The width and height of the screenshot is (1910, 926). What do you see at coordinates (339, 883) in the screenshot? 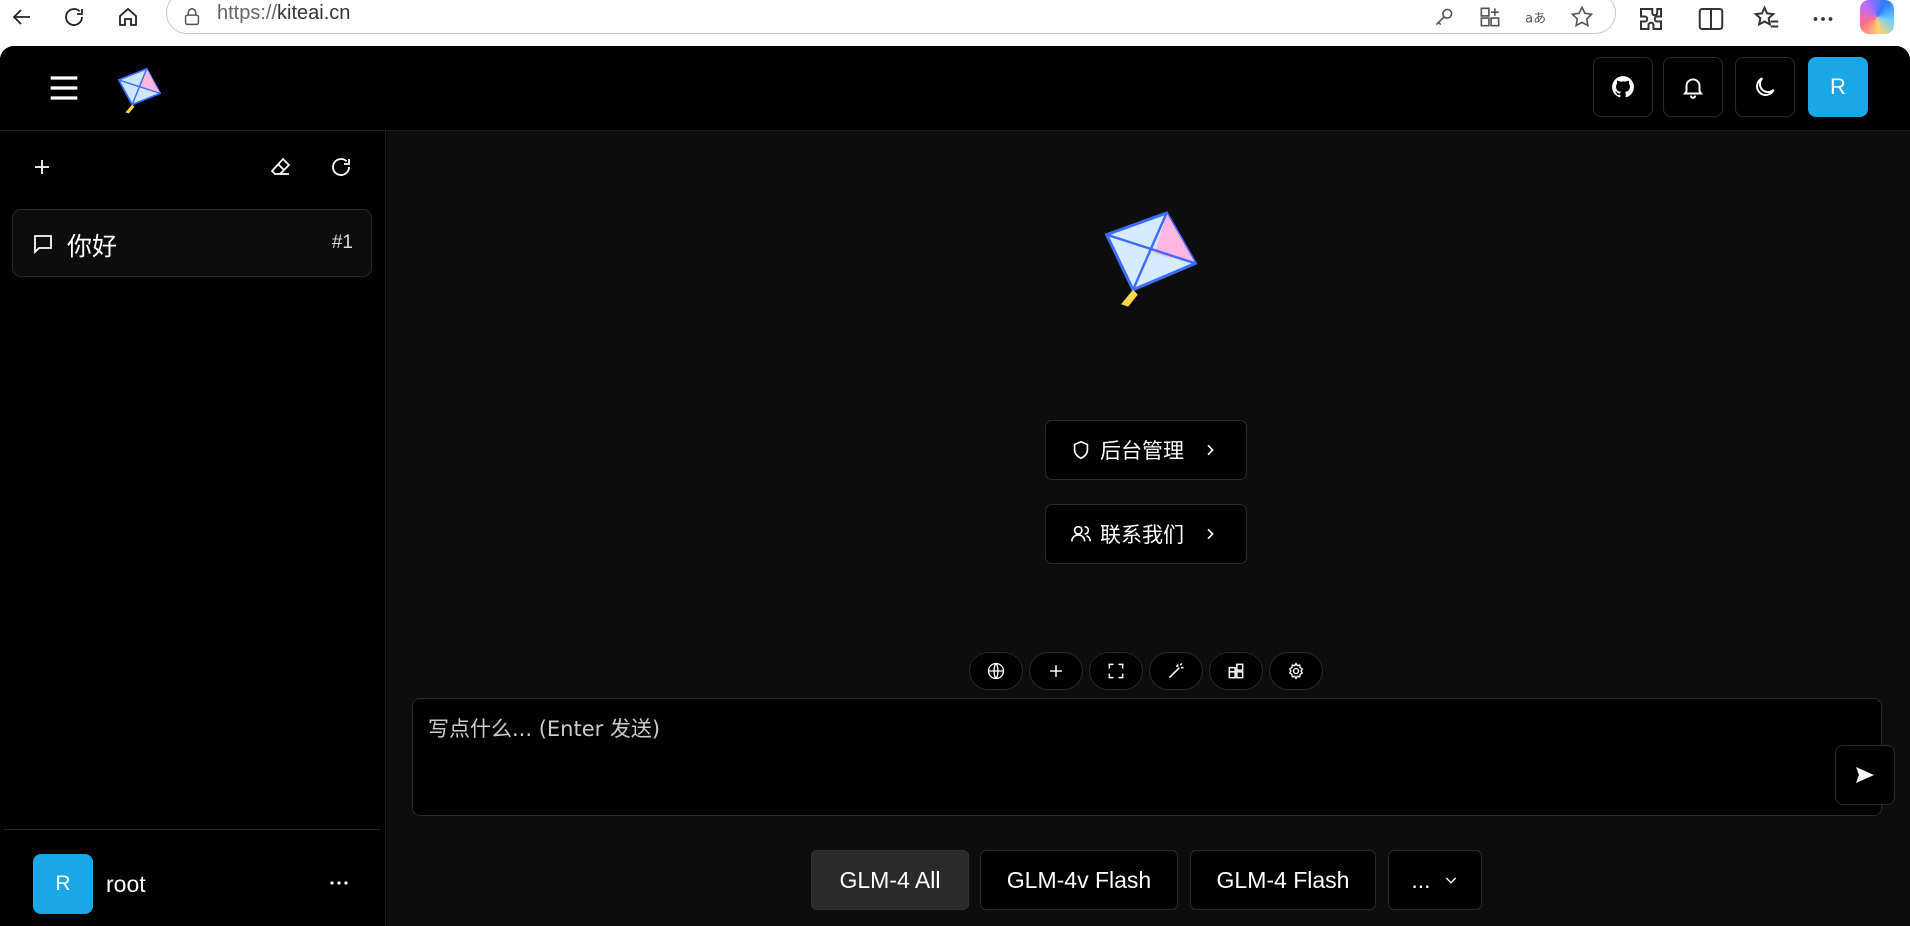
I see `more-options-icon` at bounding box center [339, 883].